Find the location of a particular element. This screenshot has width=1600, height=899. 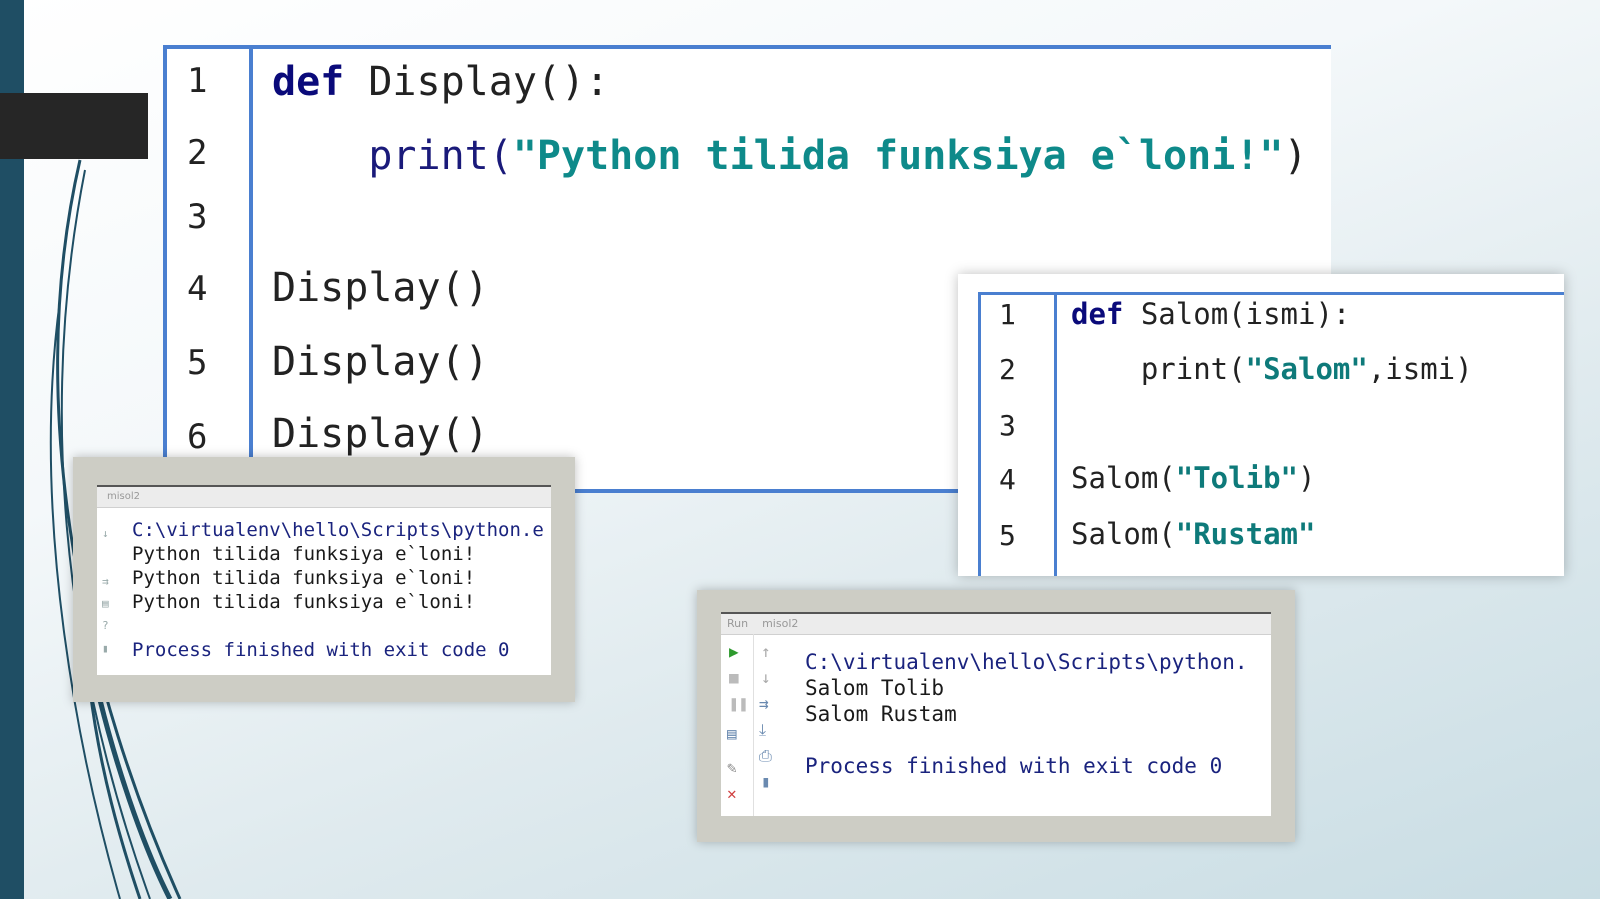

code-line-1: def Display(): is located at coordinates (440, 82).